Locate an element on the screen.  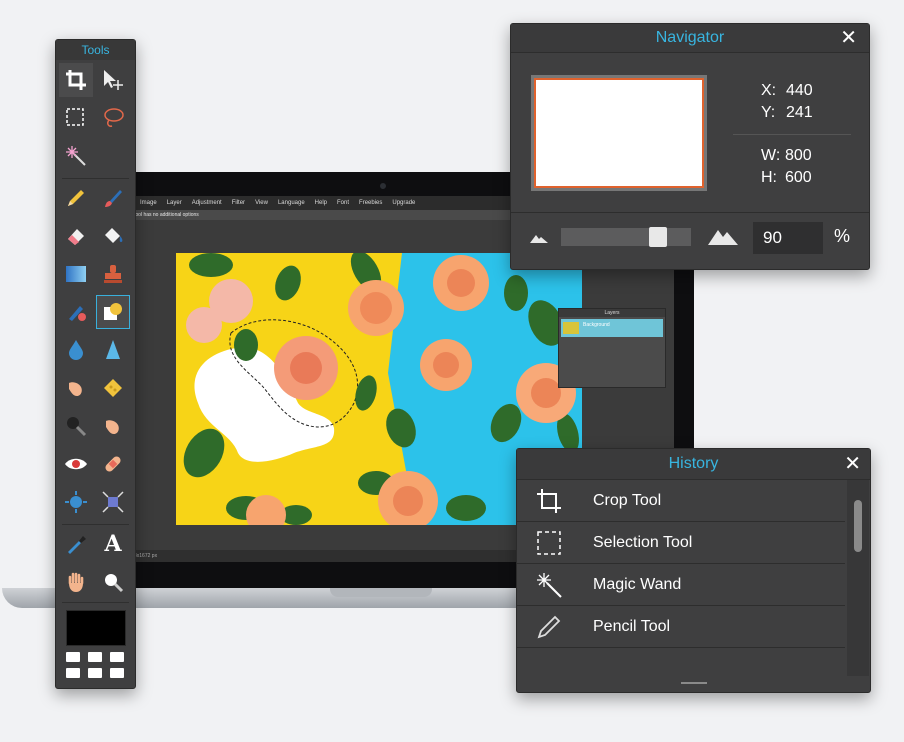
marquee-tool-button is located at coordinates (76, 118).